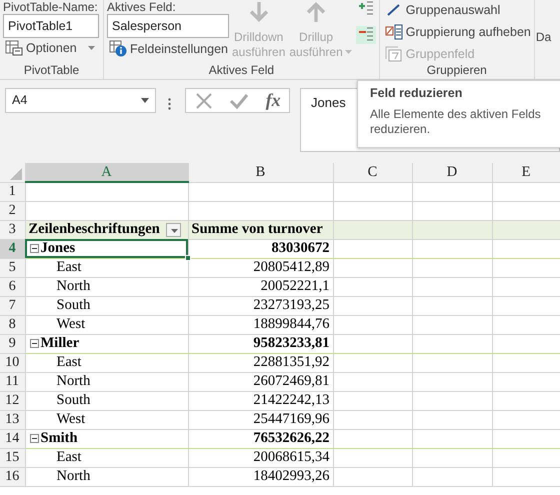  What do you see at coordinates (14, 48) in the screenshot?
I see `options-icon` at bounding box center [14, 48].